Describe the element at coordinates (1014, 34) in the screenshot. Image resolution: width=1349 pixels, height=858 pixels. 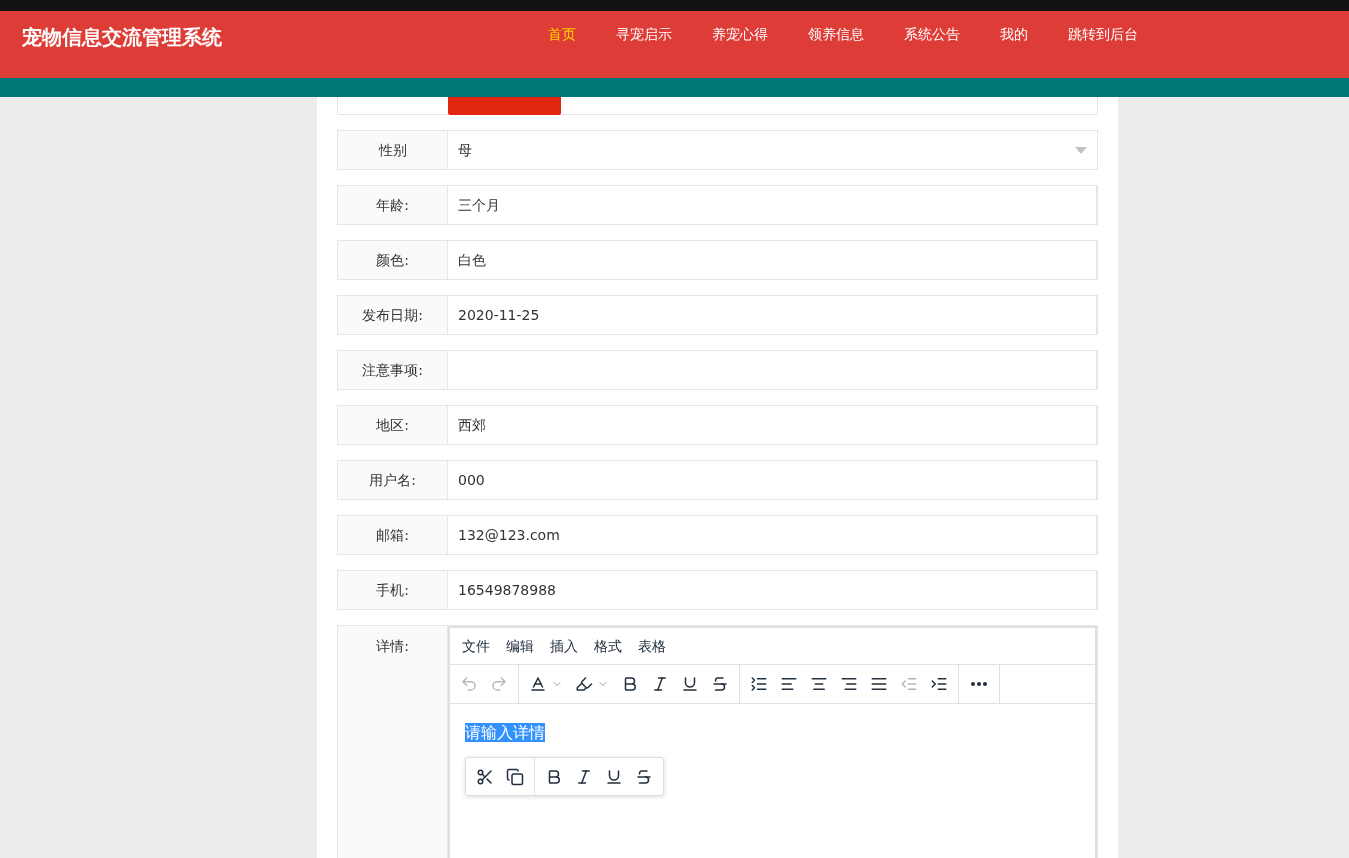
I see `nav-link: 我的` at that location.